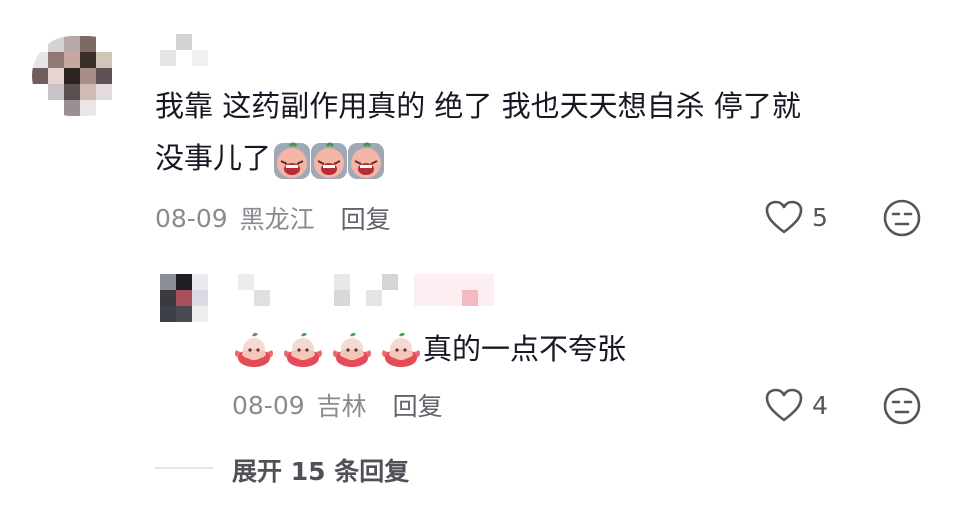  Describe the element at coordinates (368, 290) in the screenshot. I see `replier-username` at that location.